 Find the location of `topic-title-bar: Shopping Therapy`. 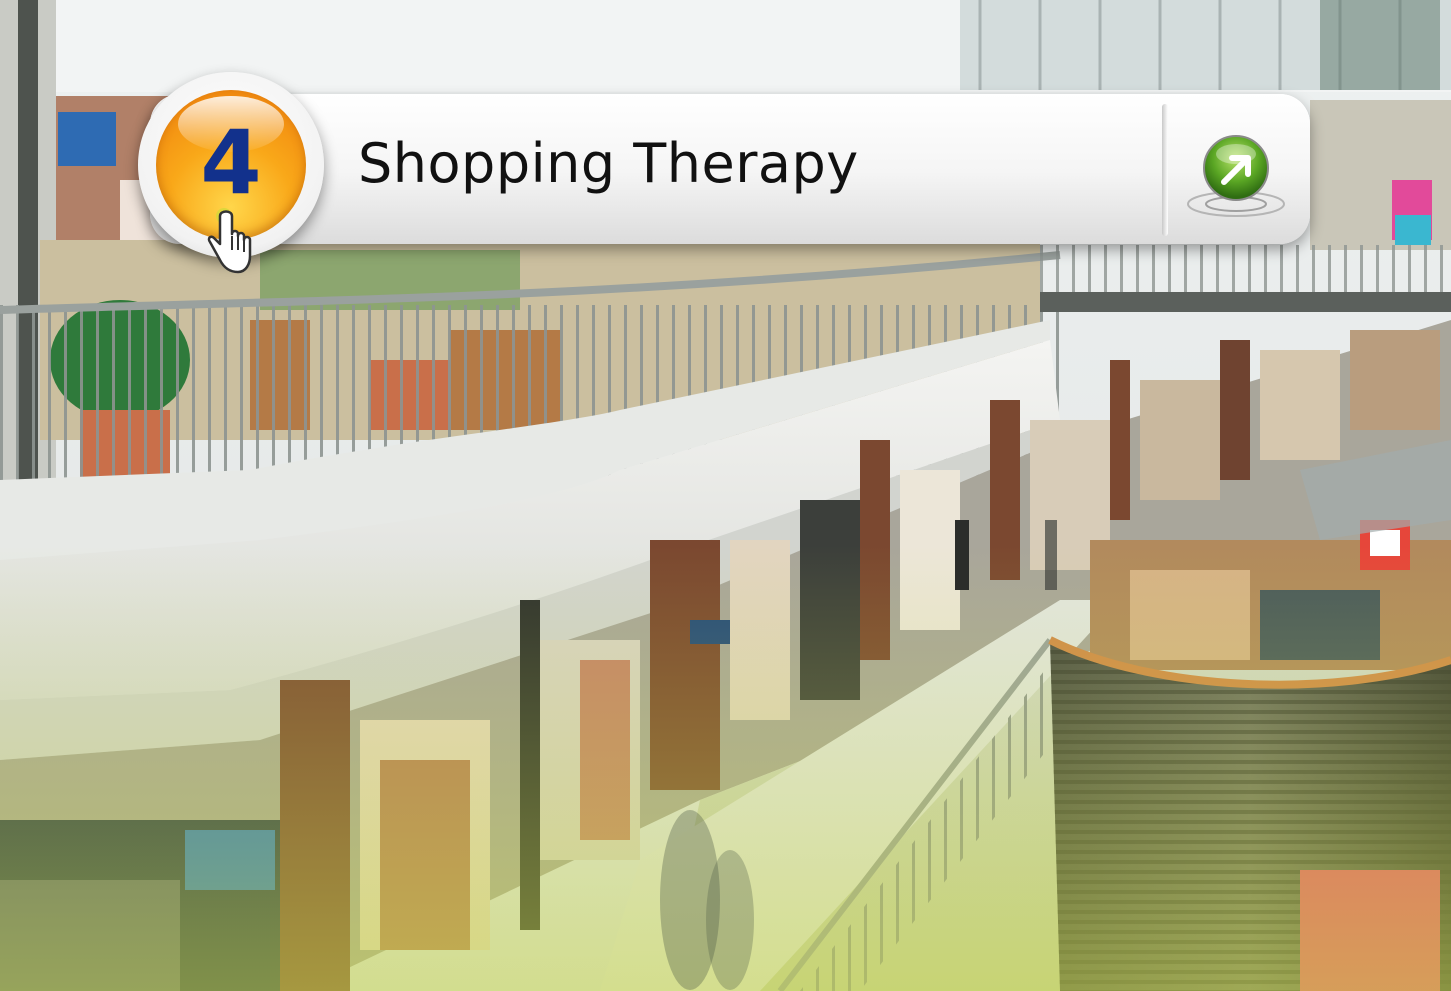

topic-title-bar: Shopping Therapy is located at coordinates (730, 169).